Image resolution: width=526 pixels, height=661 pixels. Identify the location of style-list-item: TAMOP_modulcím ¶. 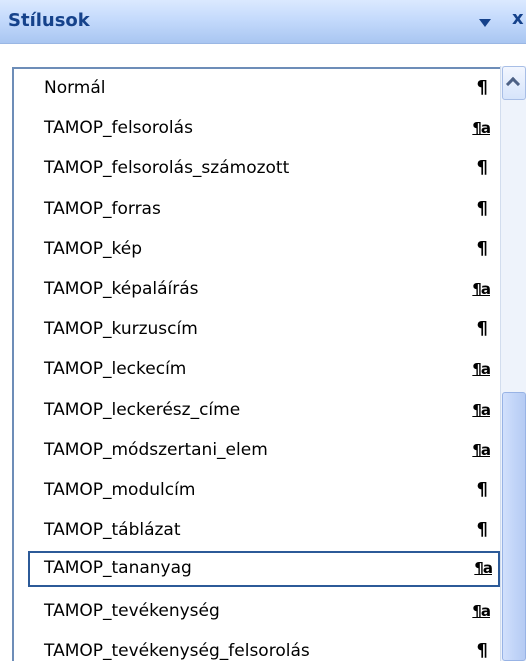
(263, 491).